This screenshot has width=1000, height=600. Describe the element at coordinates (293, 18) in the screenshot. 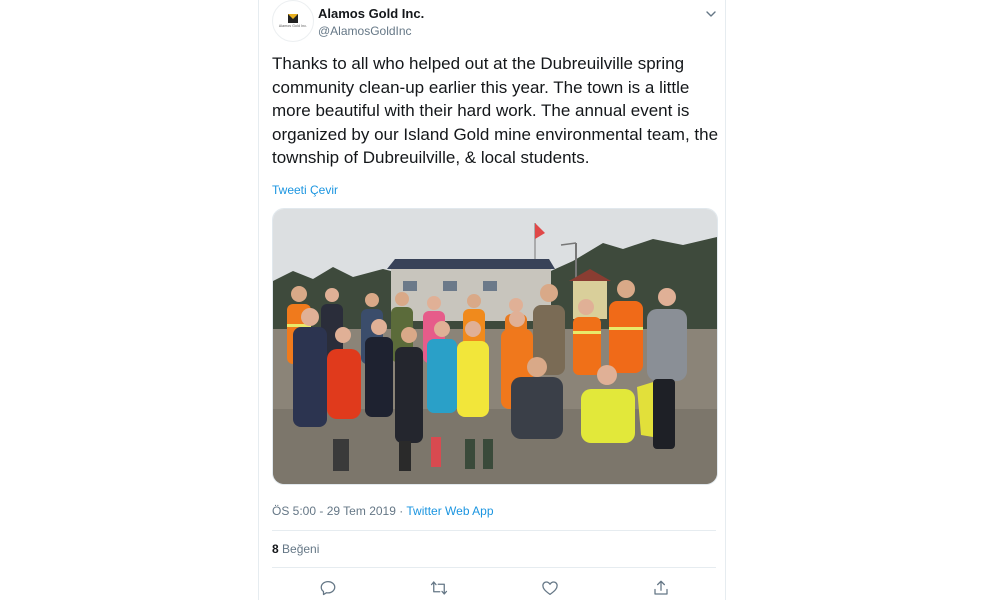

I see `alamos-logo-icon` at that location.